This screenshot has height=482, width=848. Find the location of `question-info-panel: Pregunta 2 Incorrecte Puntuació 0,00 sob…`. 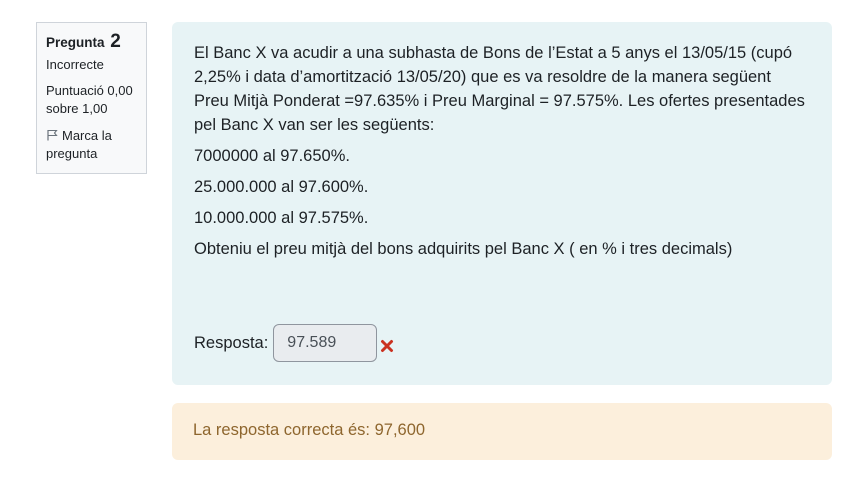

question-info-panel: Pregunta 2 Incorrecte Puntuació 0,00 sob… is located at coordinates (91, 98).